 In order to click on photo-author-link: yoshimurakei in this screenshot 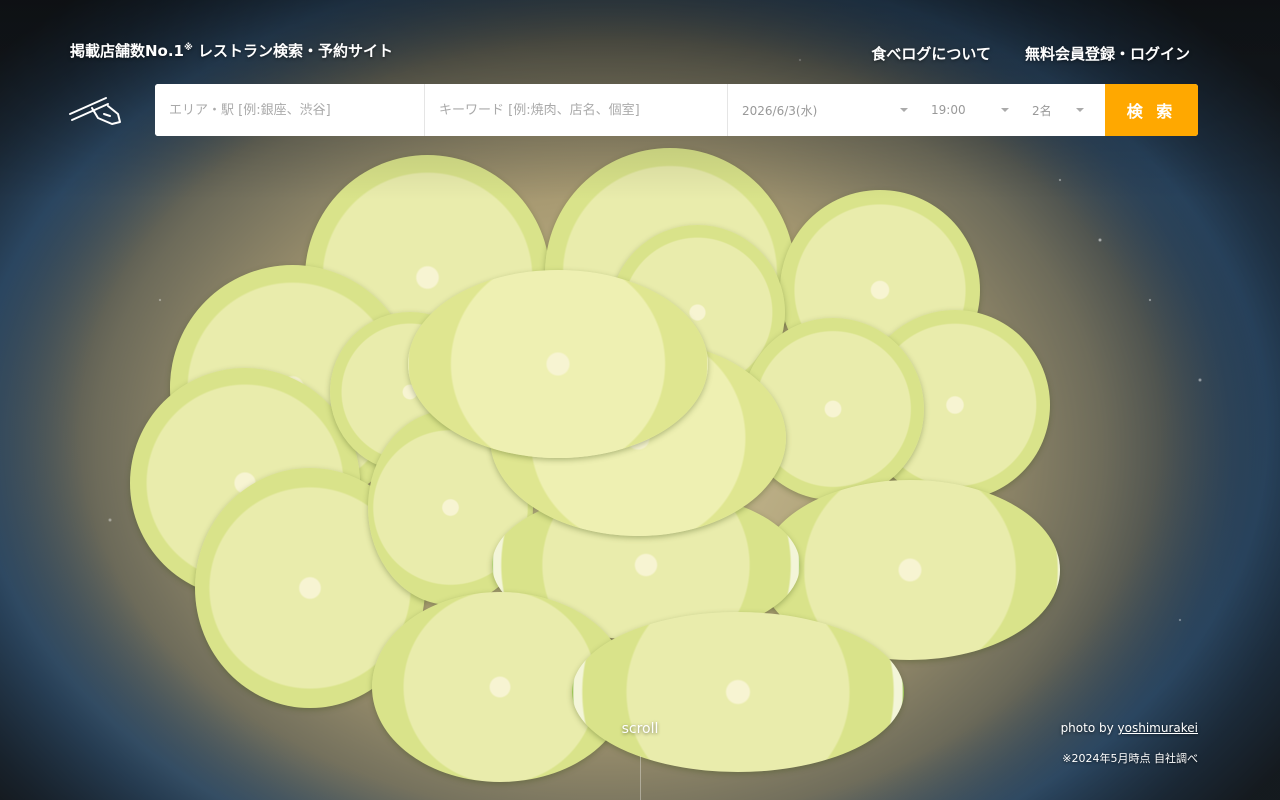, I will do `click(1158, 728)`.